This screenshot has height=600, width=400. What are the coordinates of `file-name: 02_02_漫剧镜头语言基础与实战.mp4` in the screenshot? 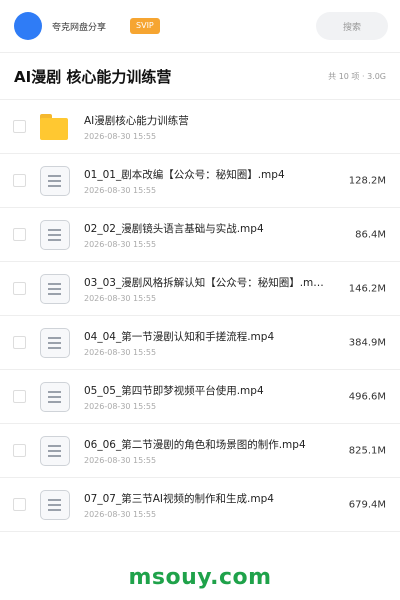 It's located at (174, 228).